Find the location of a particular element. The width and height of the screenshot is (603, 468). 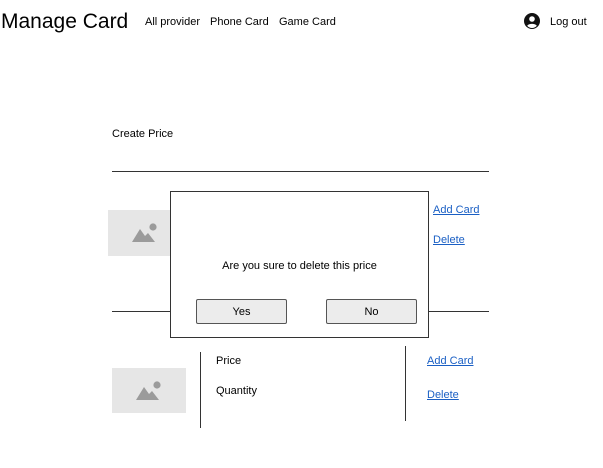

nav-phone-card: Phone Card is located at coordinates (239, 22).